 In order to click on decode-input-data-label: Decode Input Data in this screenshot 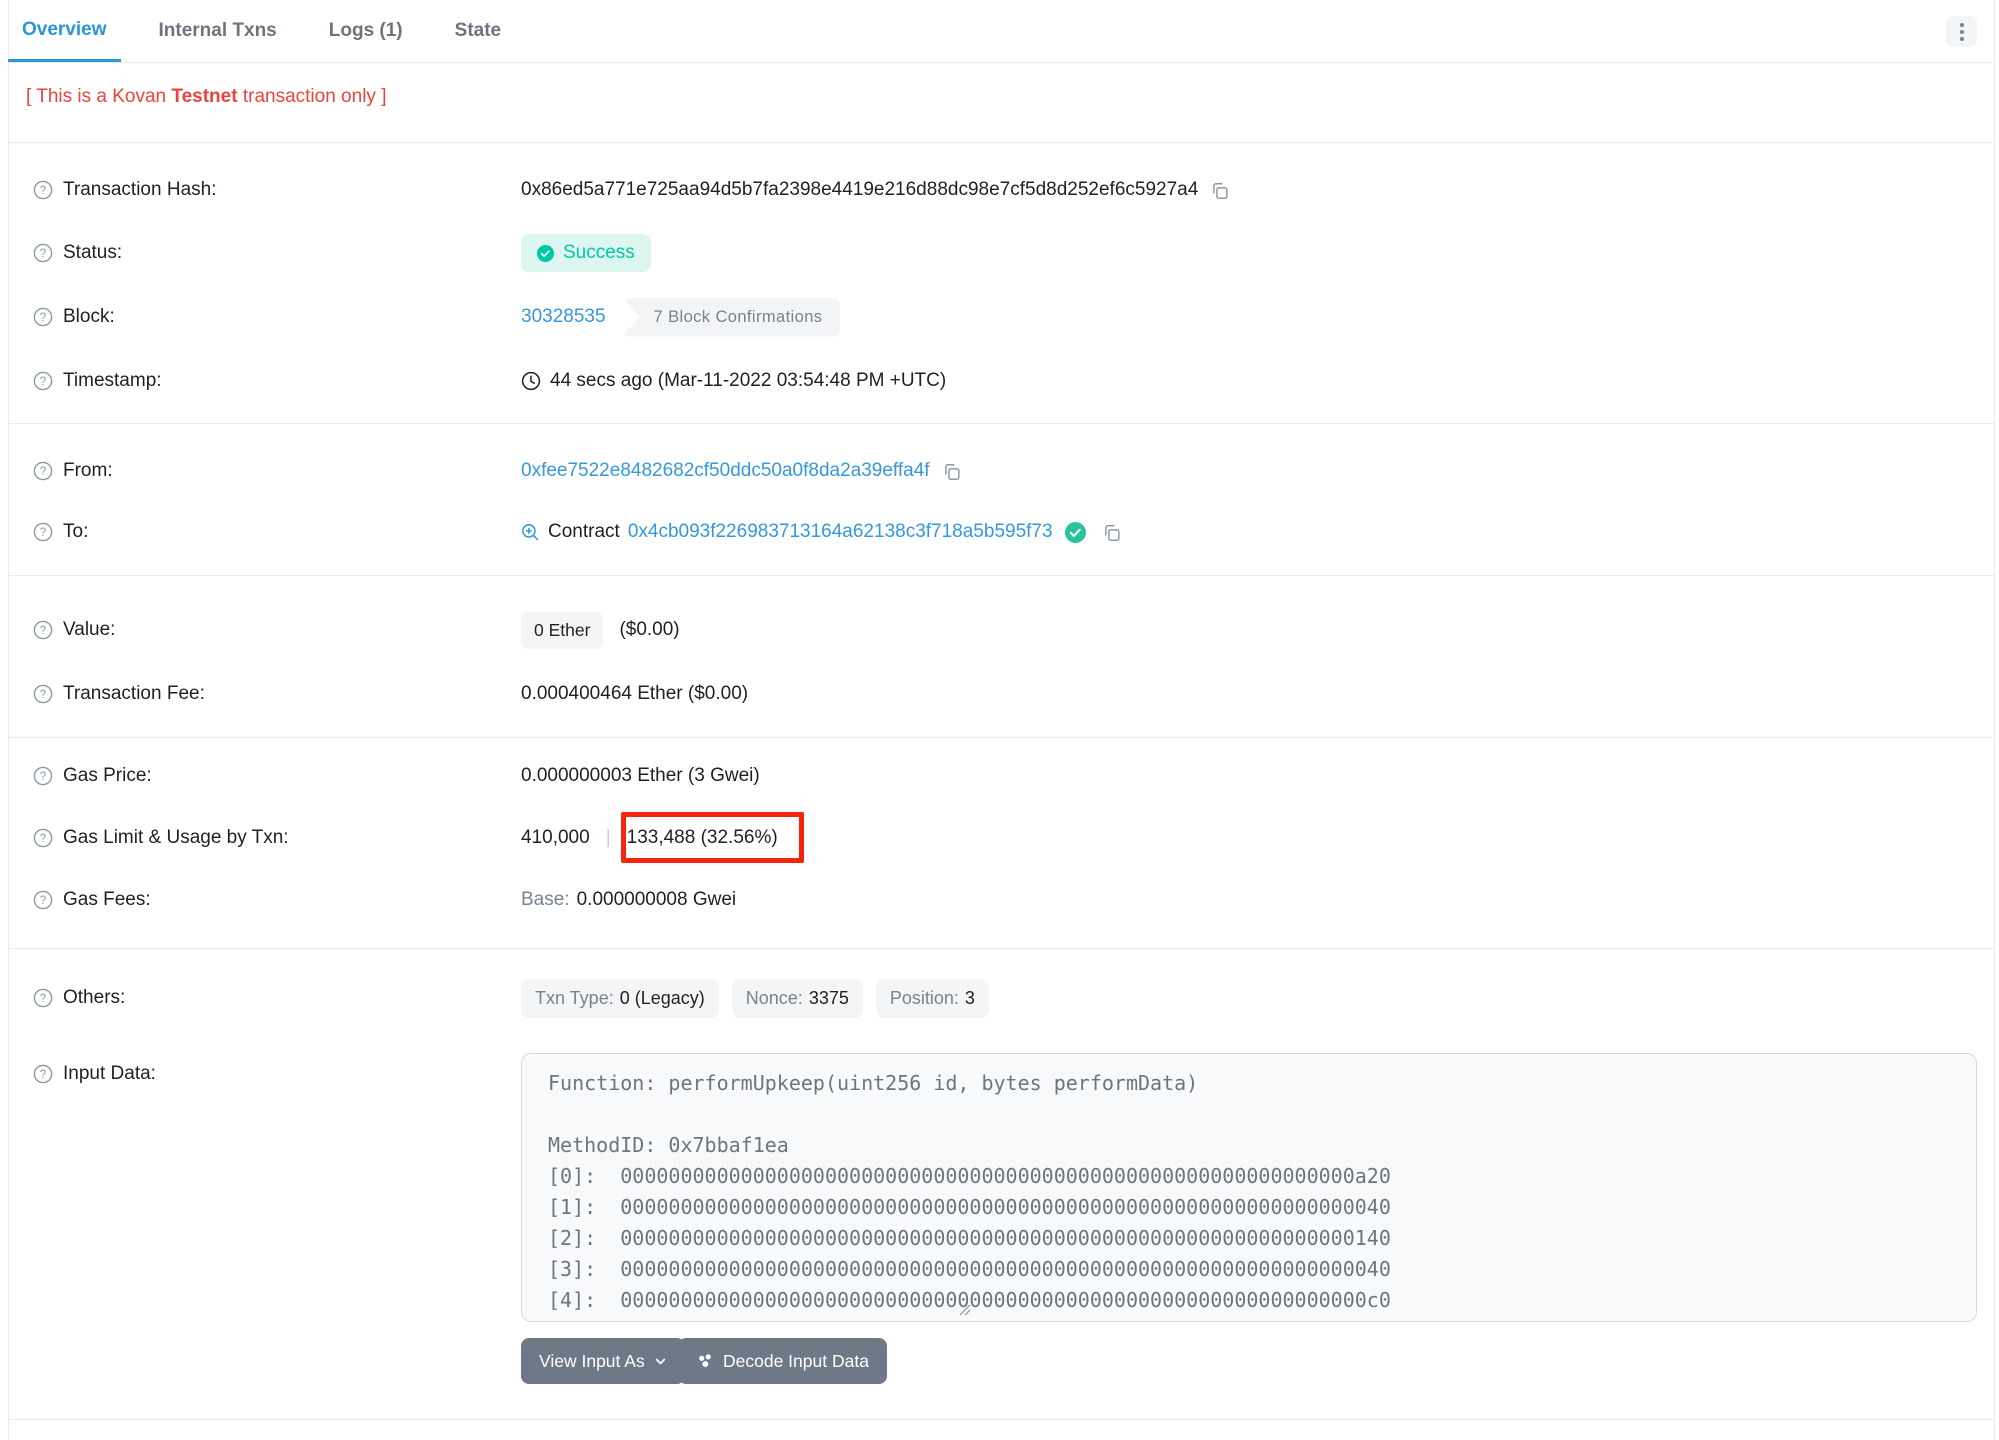, I will do `click(796, 1360)`.